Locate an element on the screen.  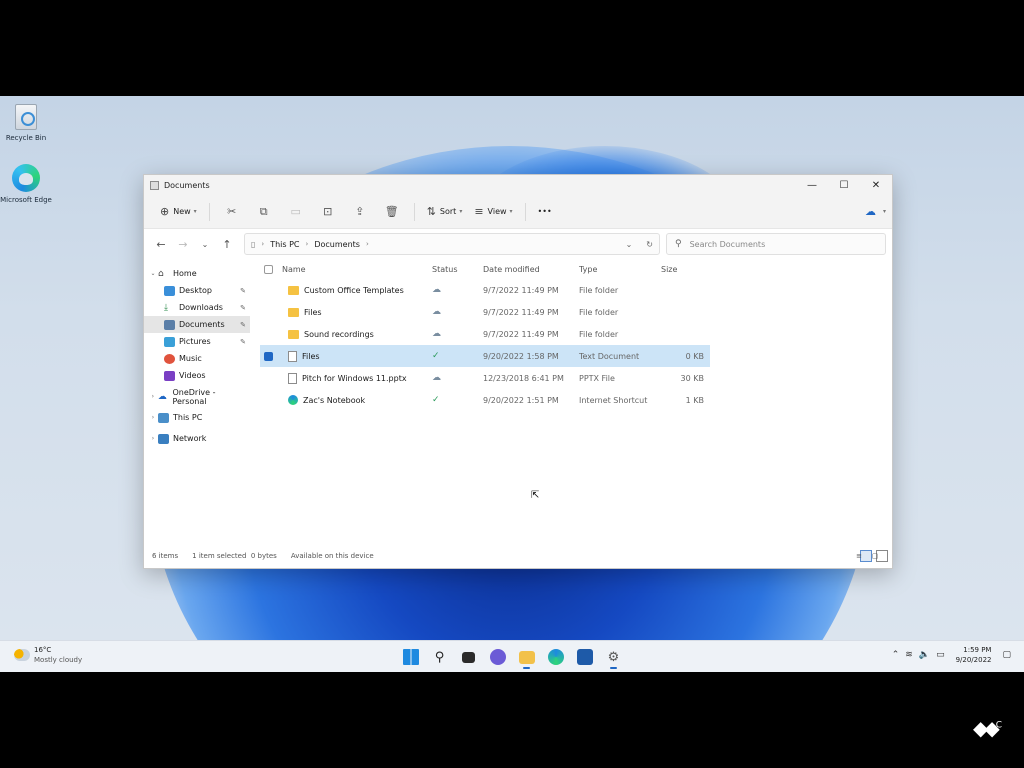
network-icon is located at coordinates (163, 438).